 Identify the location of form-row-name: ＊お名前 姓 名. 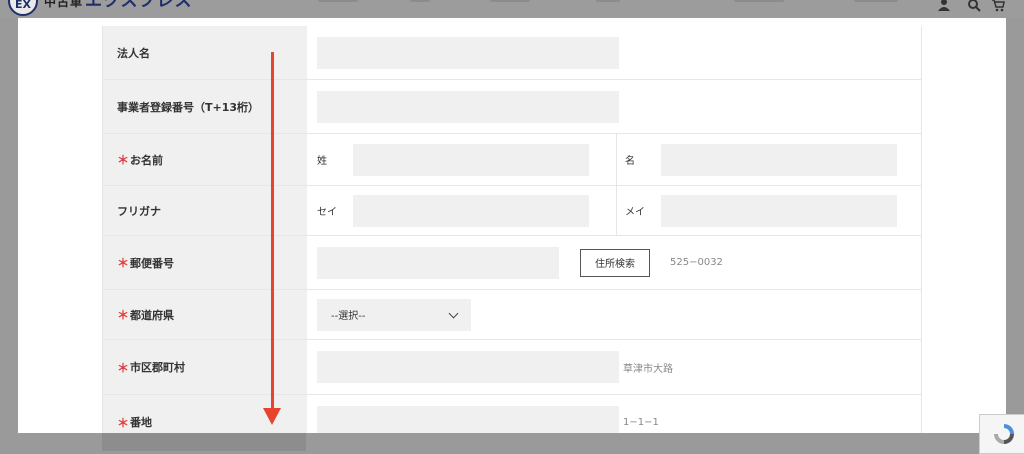
(512, 160).